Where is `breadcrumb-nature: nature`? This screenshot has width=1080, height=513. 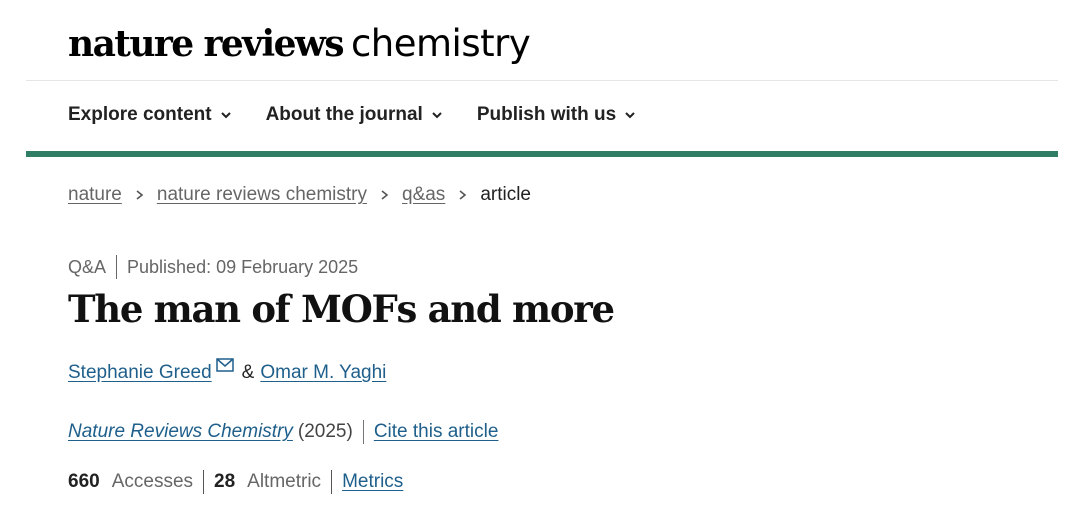
breadcrumb-nature: nature is located at coordinates (95, 195).